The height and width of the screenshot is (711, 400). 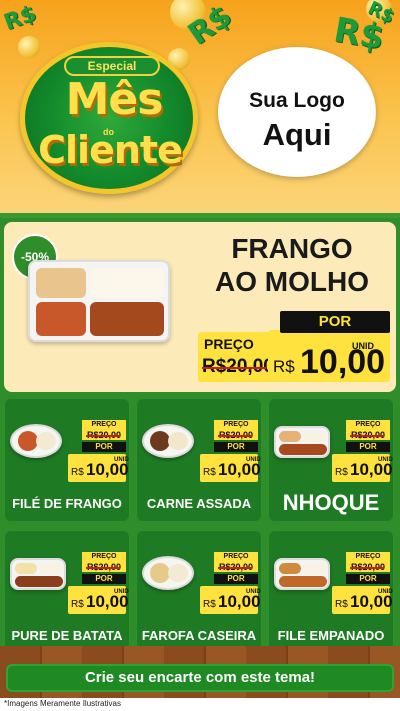 I want to click on logo-text-line1: Sua Logo, so click(x=297, y=100).